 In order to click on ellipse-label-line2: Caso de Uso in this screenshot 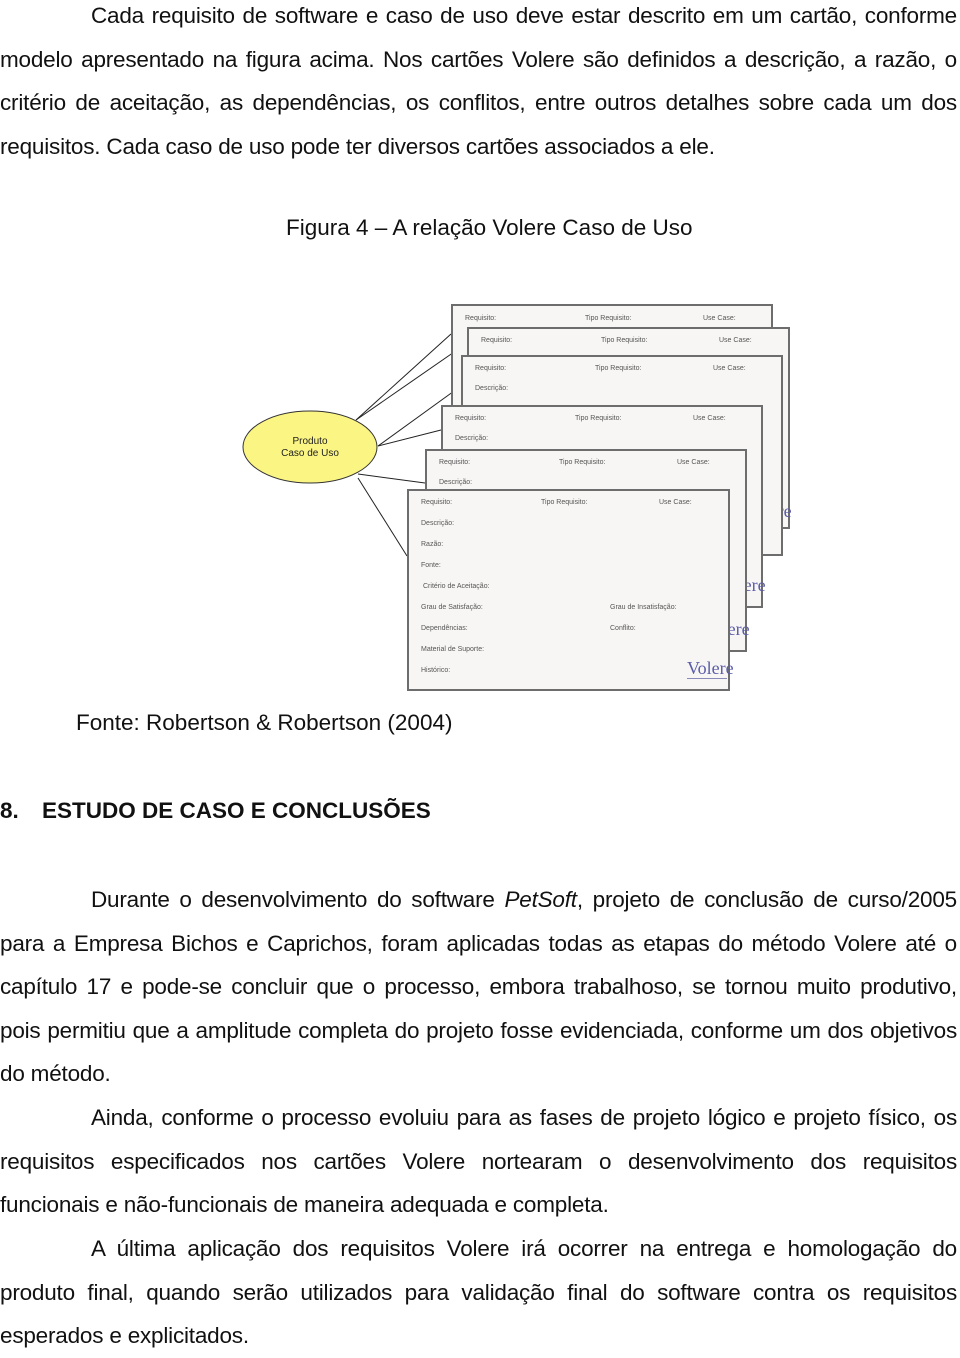, I will do `click(310, 453)`.